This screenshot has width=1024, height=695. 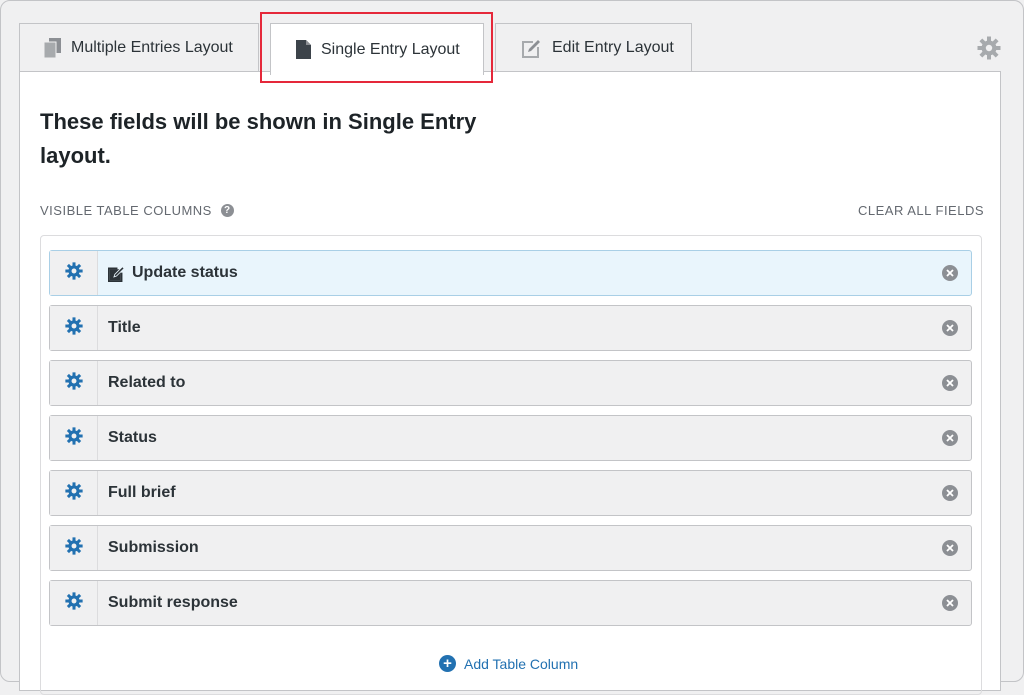 I want to click on edit-icon, so click(x=116, y=273).